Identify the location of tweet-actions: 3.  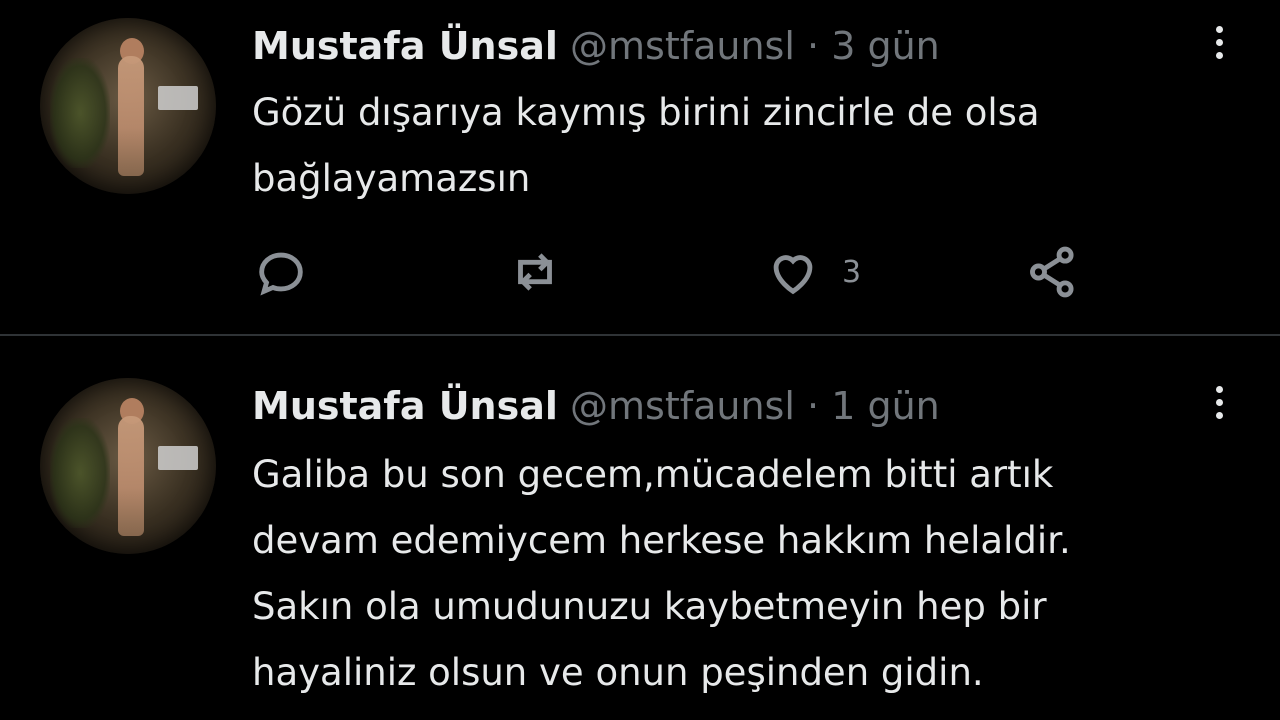
(702, 272).